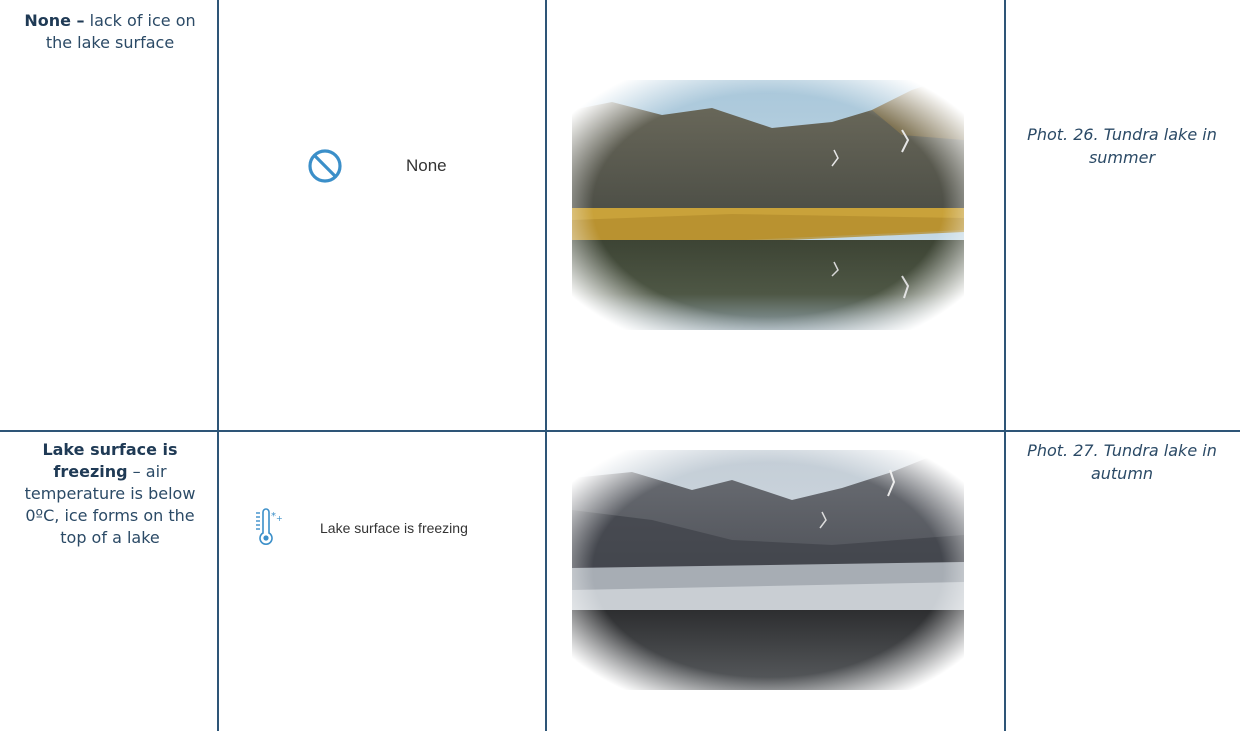 Image resolution: width=1240 pixels, height=731 pixels. Describe the element at coordinates (1122, 146) in the screenshot. I see `row-1-caption: Phot. 26. Tundra lake in summer` at that location.